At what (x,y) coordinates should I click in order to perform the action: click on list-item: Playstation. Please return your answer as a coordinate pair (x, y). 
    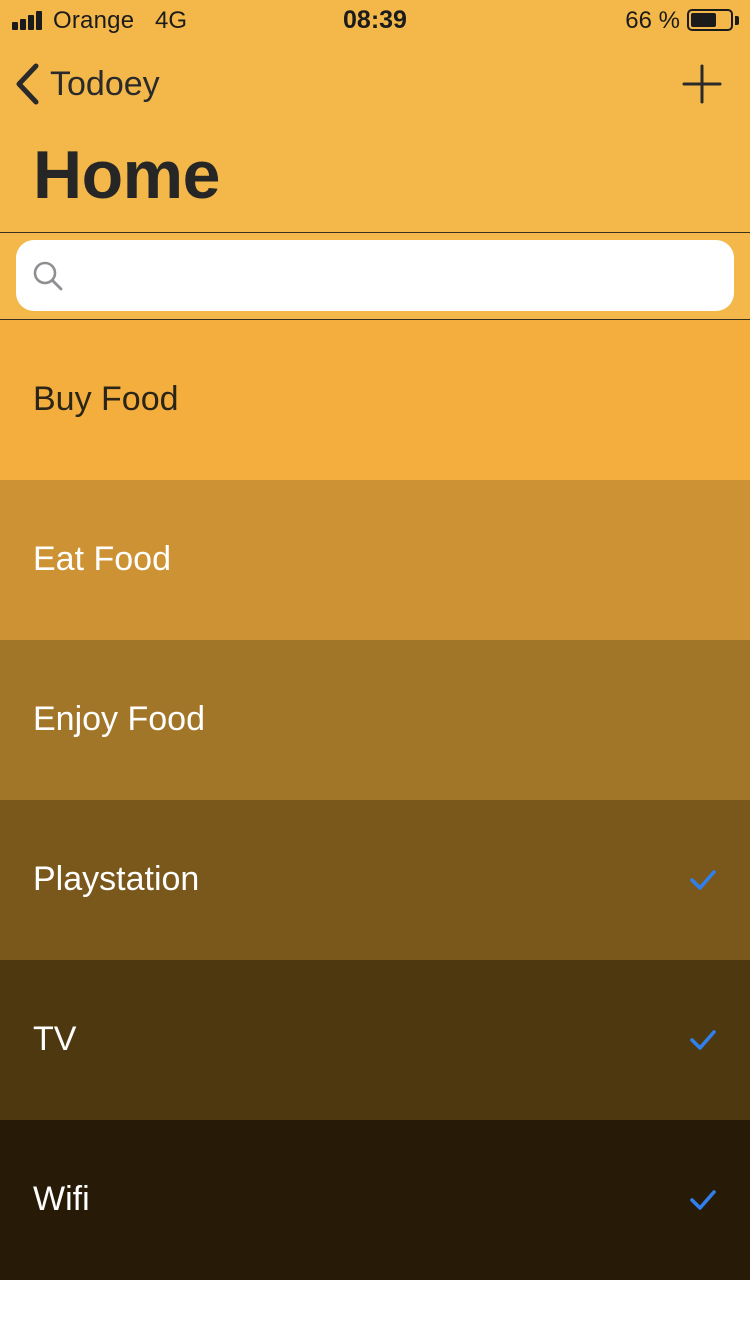
    Looking at the image, I should click on (375, 880).